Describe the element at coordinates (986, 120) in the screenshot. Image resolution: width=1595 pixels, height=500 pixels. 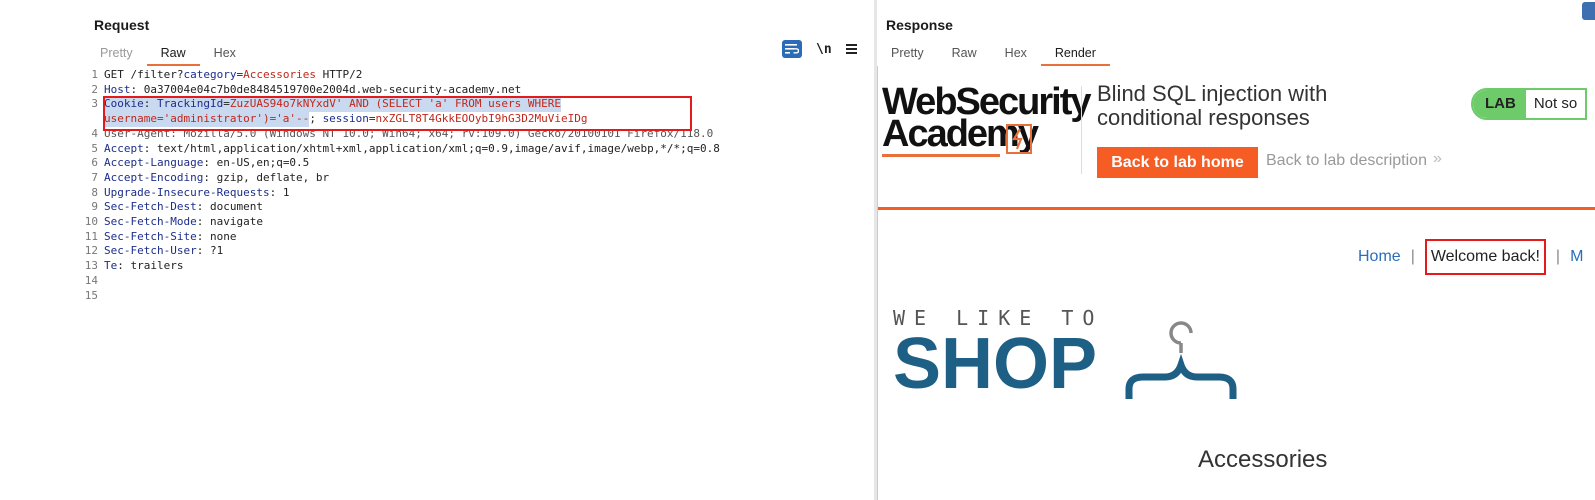
I see `web-security-academy-logo: WebSecurity Academy` at that location.